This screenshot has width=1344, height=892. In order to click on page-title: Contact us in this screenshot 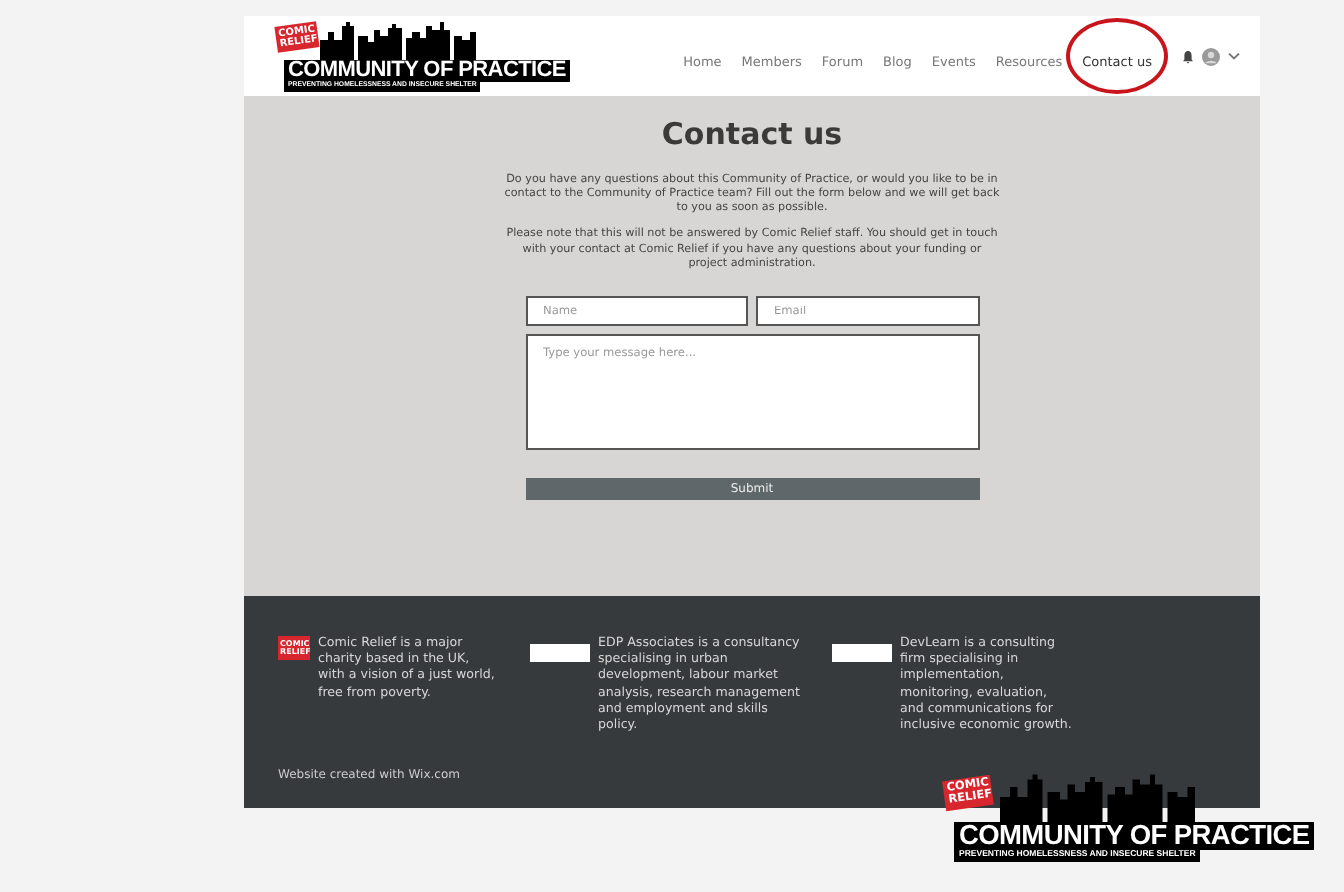, I will do `click(752, 135)`.